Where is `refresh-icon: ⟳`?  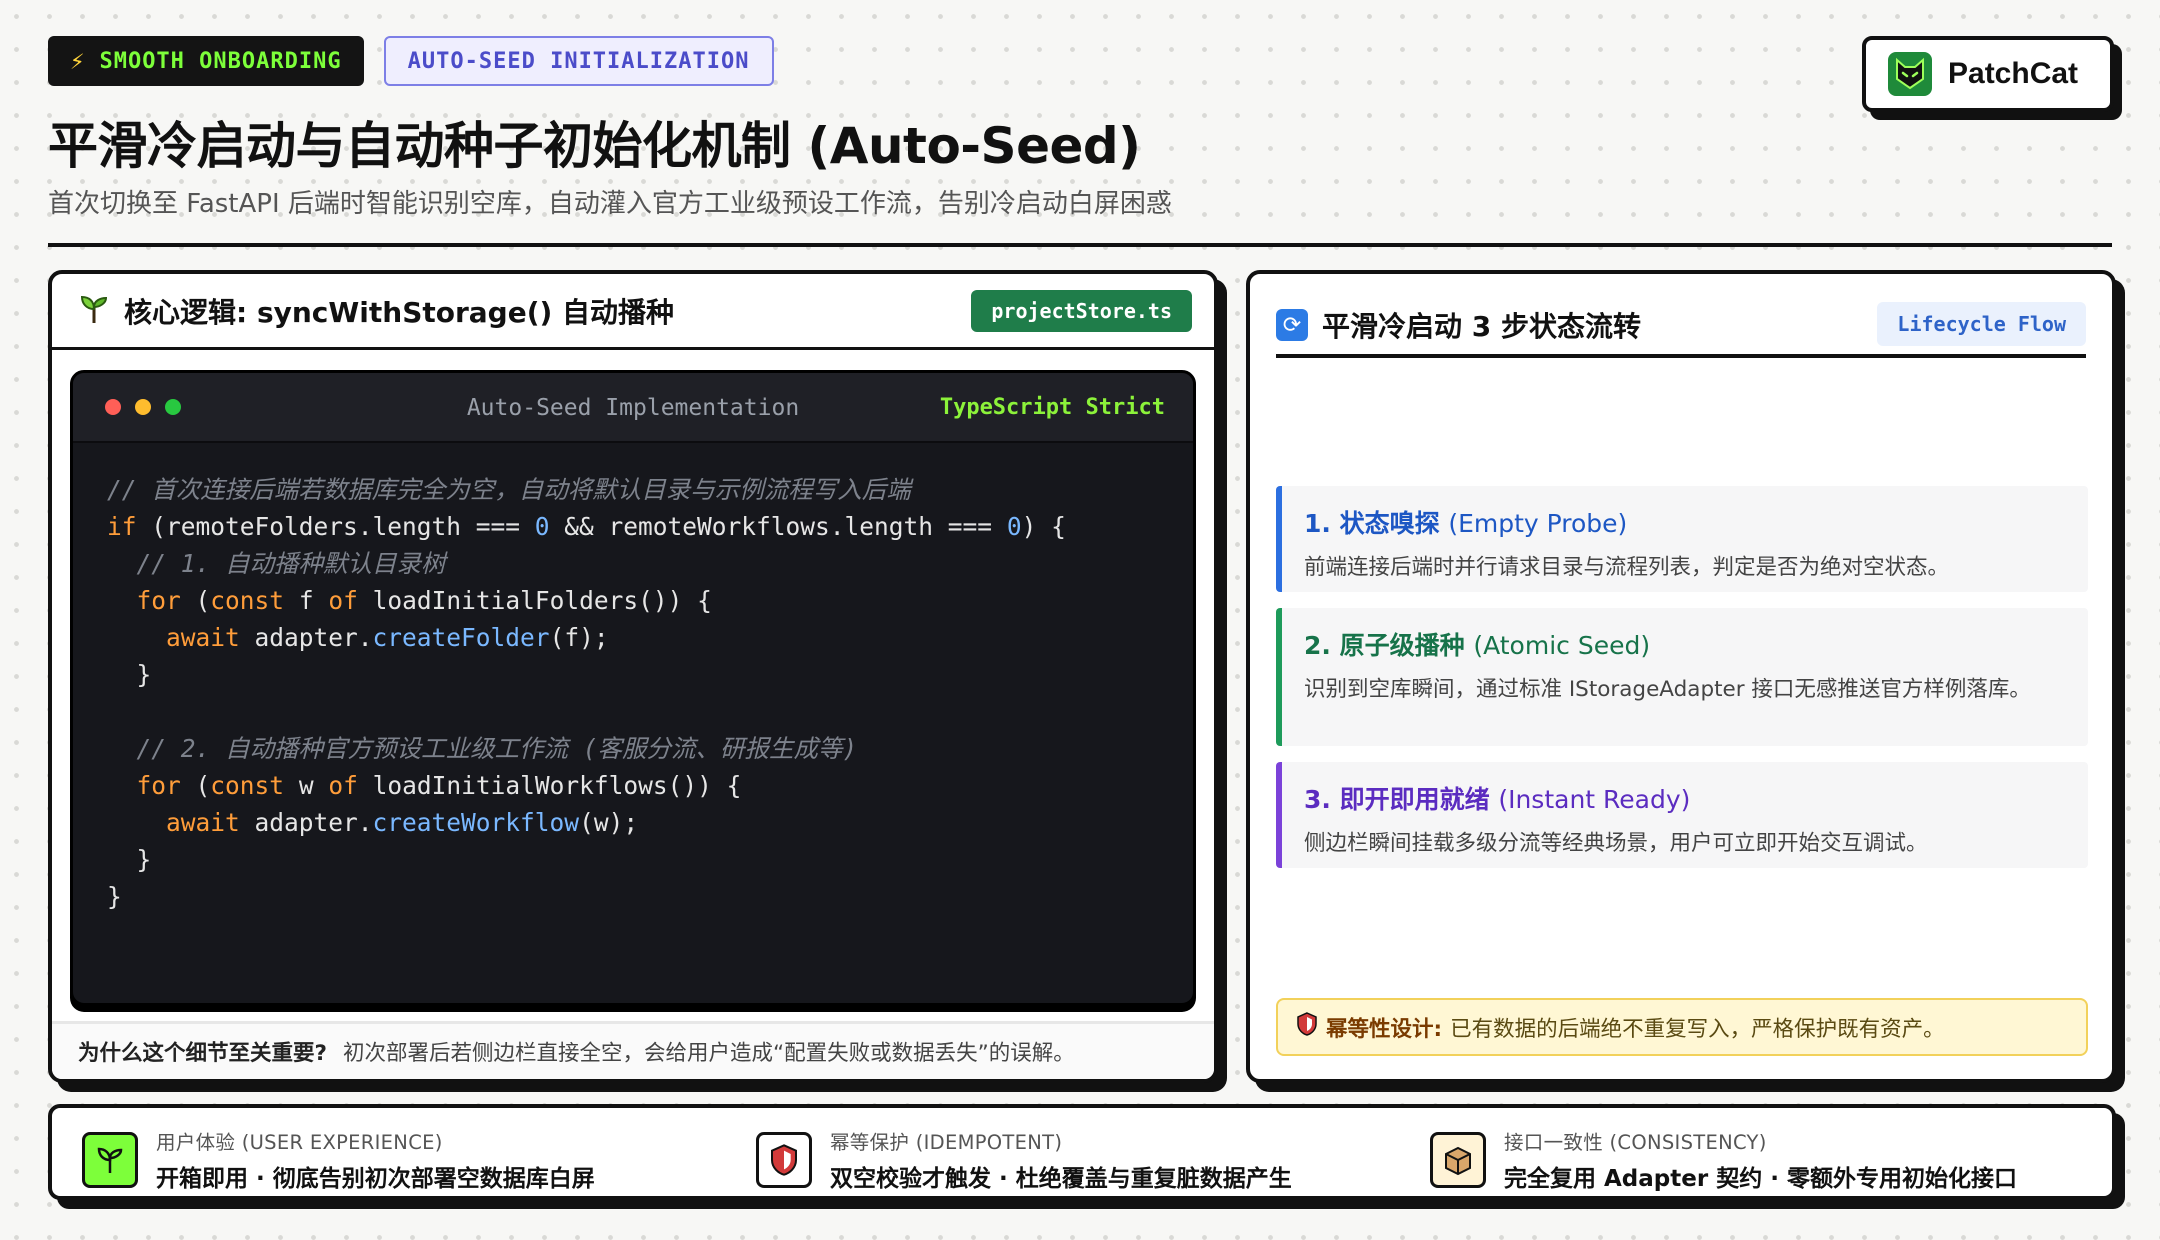 refresh-icon: ⟳ is located at coordinates (1292, 325).